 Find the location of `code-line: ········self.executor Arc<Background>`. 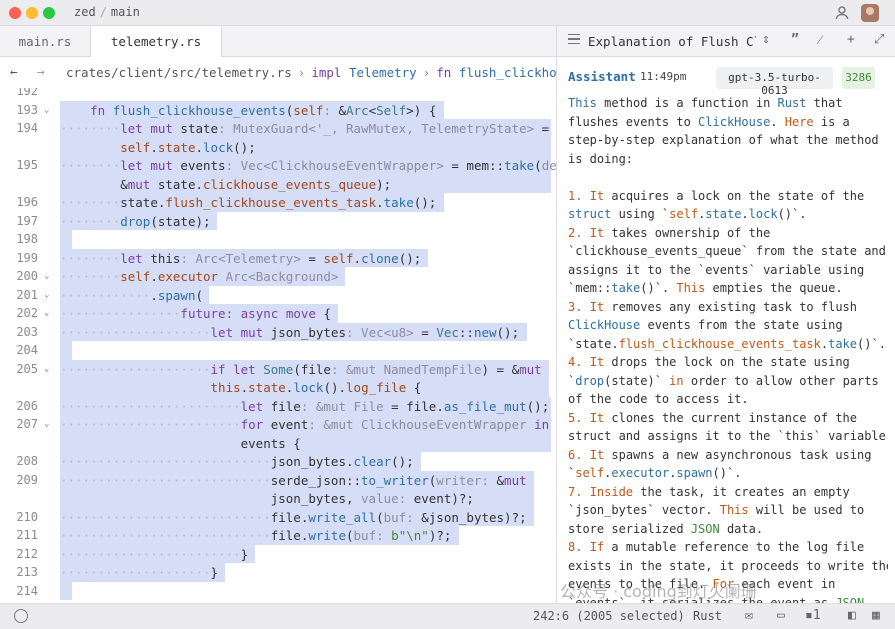

code-line: ········self.executor Arc<Background> is located at coordinates (199, 277).